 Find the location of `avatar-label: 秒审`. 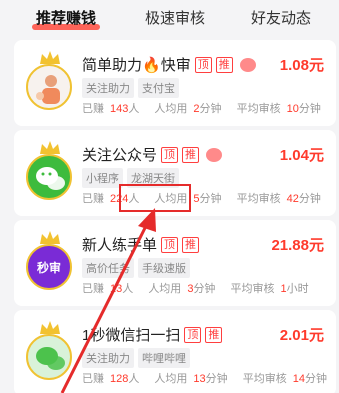

avatar-label: 秒审 is located at coordinates (48, 267).